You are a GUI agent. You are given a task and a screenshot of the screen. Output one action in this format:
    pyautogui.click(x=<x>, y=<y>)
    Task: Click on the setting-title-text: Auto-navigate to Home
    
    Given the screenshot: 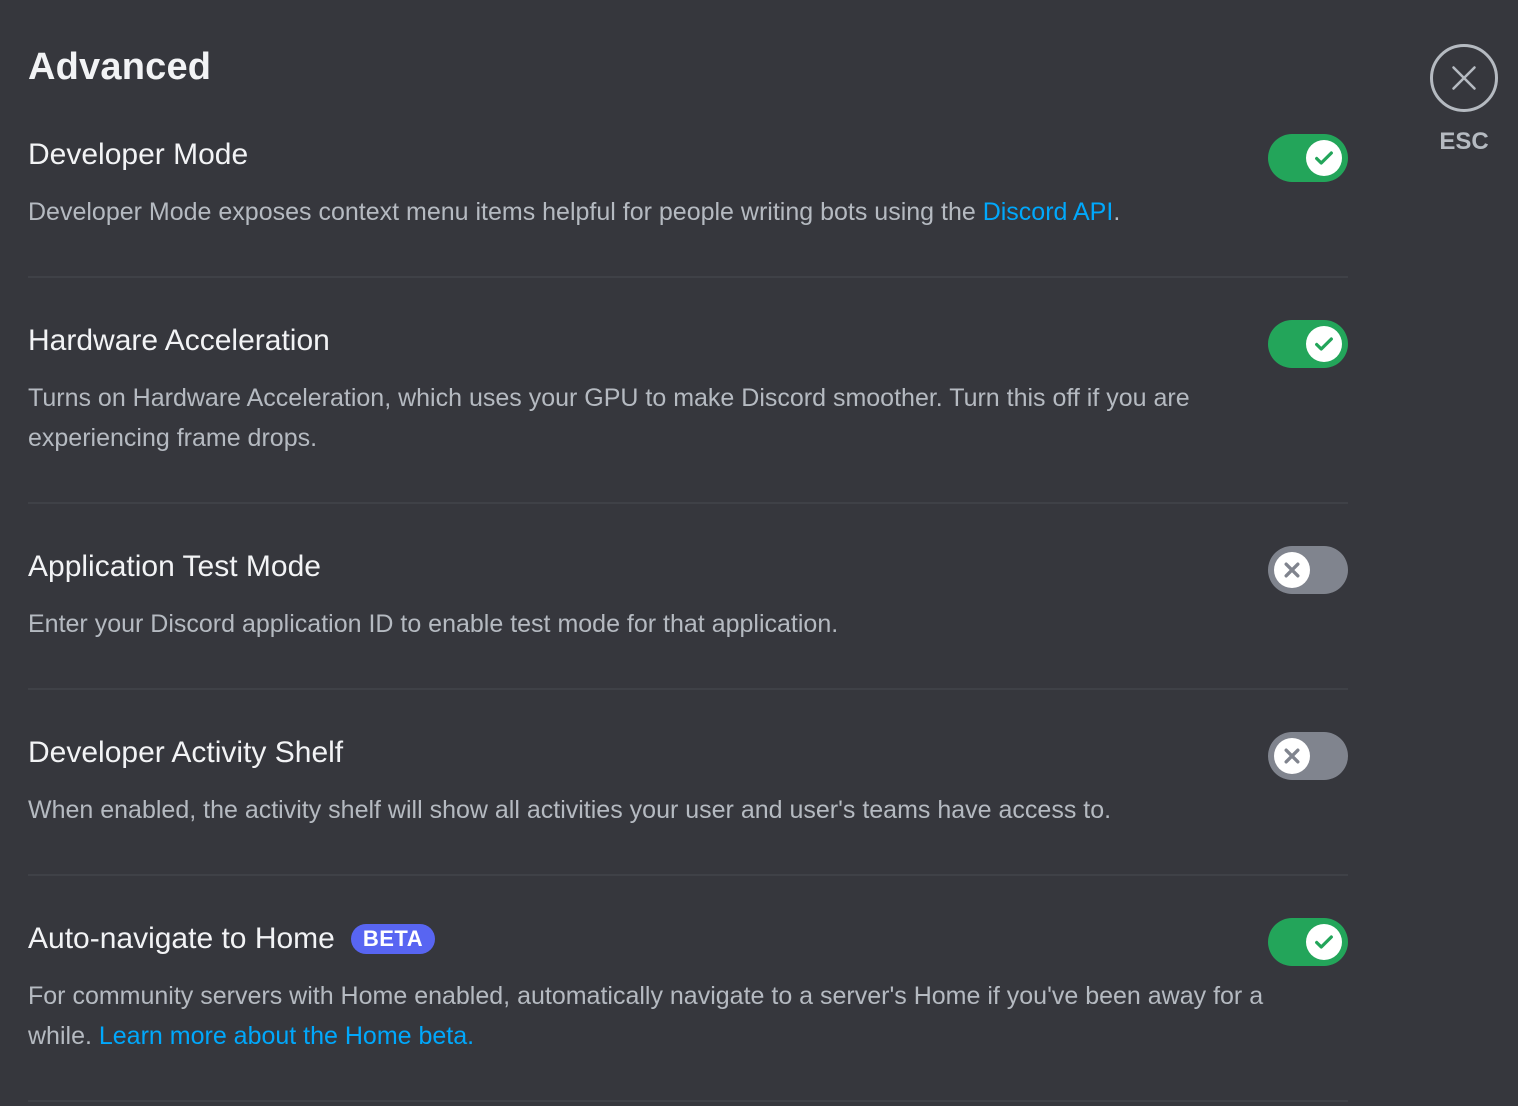 What is the action you would take?
    pyautogui.click(x=181, y=938)
    